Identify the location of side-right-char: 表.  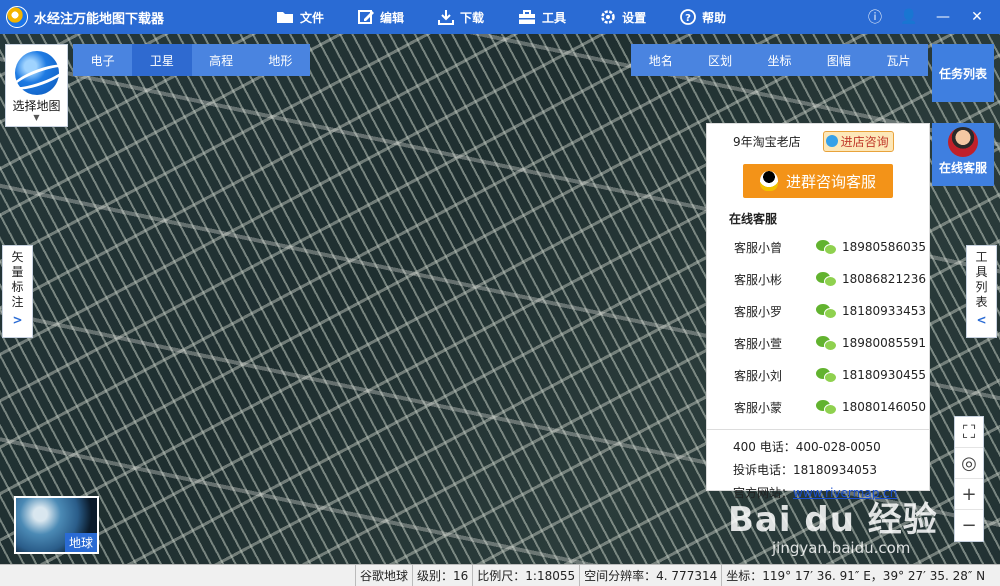
(981, 302).